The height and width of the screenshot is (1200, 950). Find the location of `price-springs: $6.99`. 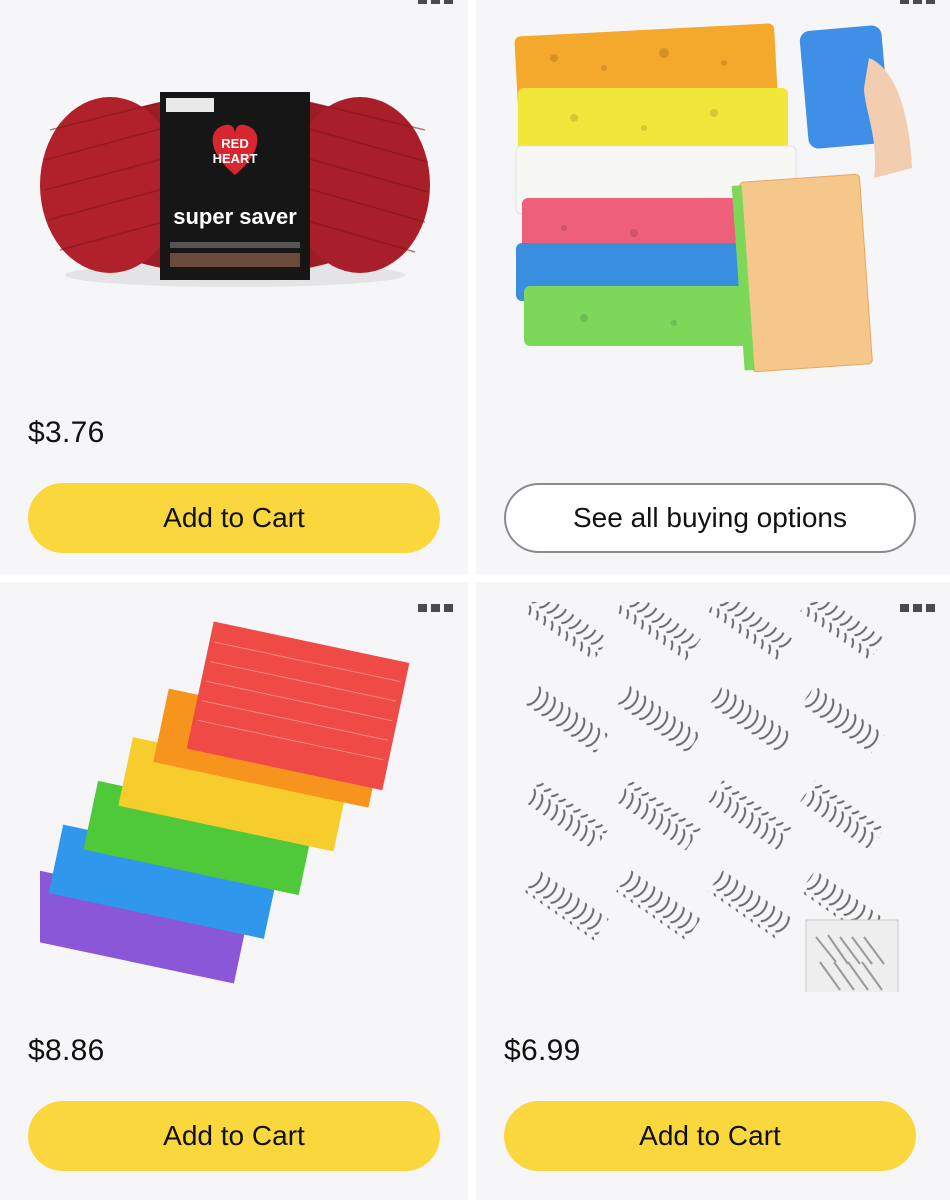

price-springs: $6.99 is located at coordinates (542, 1050).